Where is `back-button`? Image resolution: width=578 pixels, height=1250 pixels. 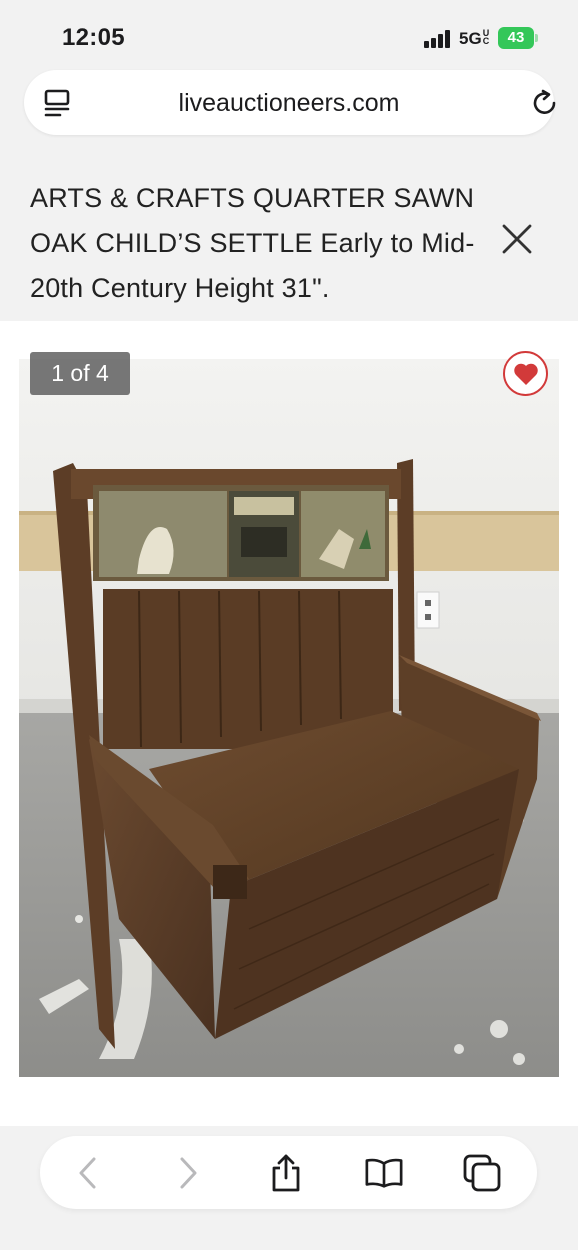
back-button is located at coordinates (88, 1173).